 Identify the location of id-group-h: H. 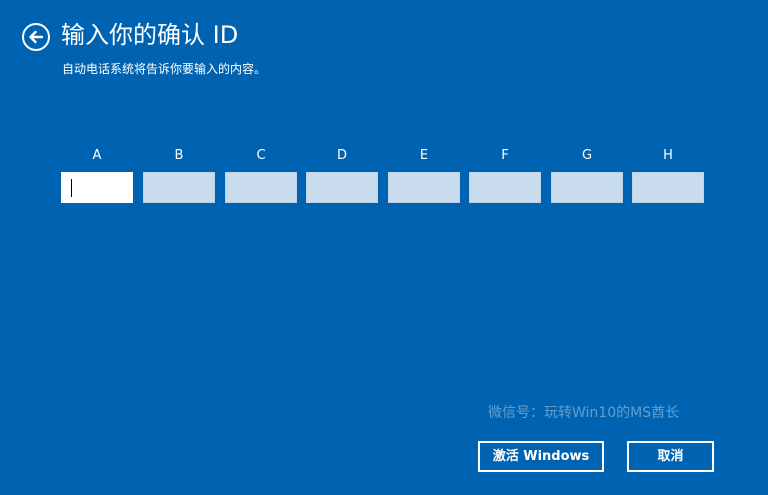
(668, 174).